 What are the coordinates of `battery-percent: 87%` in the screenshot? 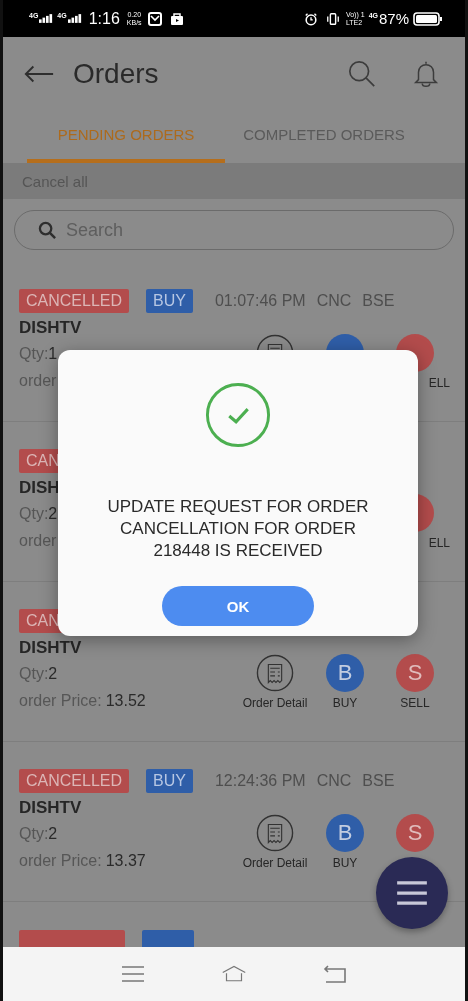 It's located at (393, 18).